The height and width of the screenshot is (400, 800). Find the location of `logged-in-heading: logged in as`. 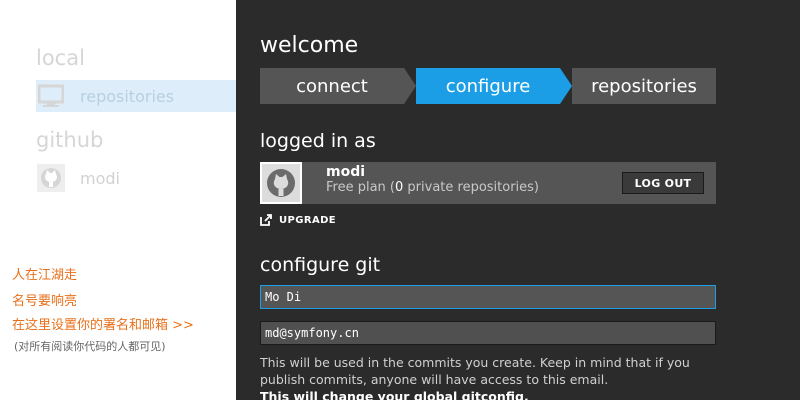

logged-in-heading: logged in as is located at coordinates (318, 141).